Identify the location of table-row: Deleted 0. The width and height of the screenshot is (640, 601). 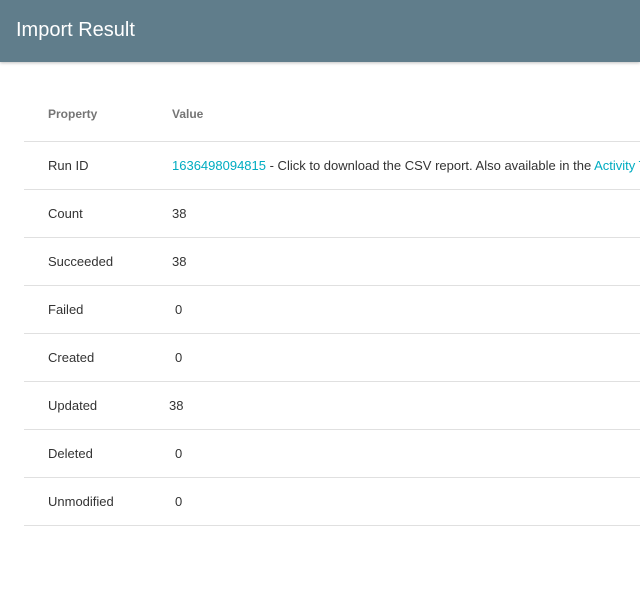
(332, 454).